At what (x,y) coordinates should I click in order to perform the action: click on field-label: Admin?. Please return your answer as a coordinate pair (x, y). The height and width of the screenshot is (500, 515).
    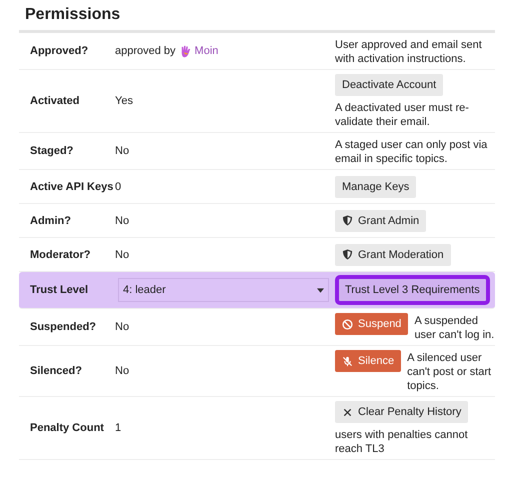
    Looking at the image, I should click on (50, 220).